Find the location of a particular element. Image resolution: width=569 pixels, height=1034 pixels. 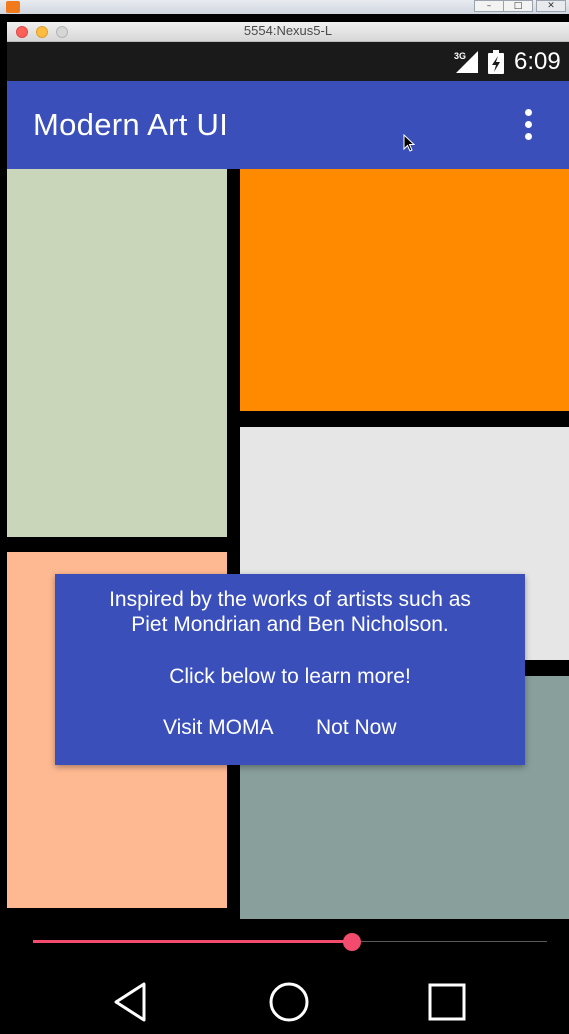

dialog-message-line-3: Click below to learn more! is located at coordinates (290, 676).